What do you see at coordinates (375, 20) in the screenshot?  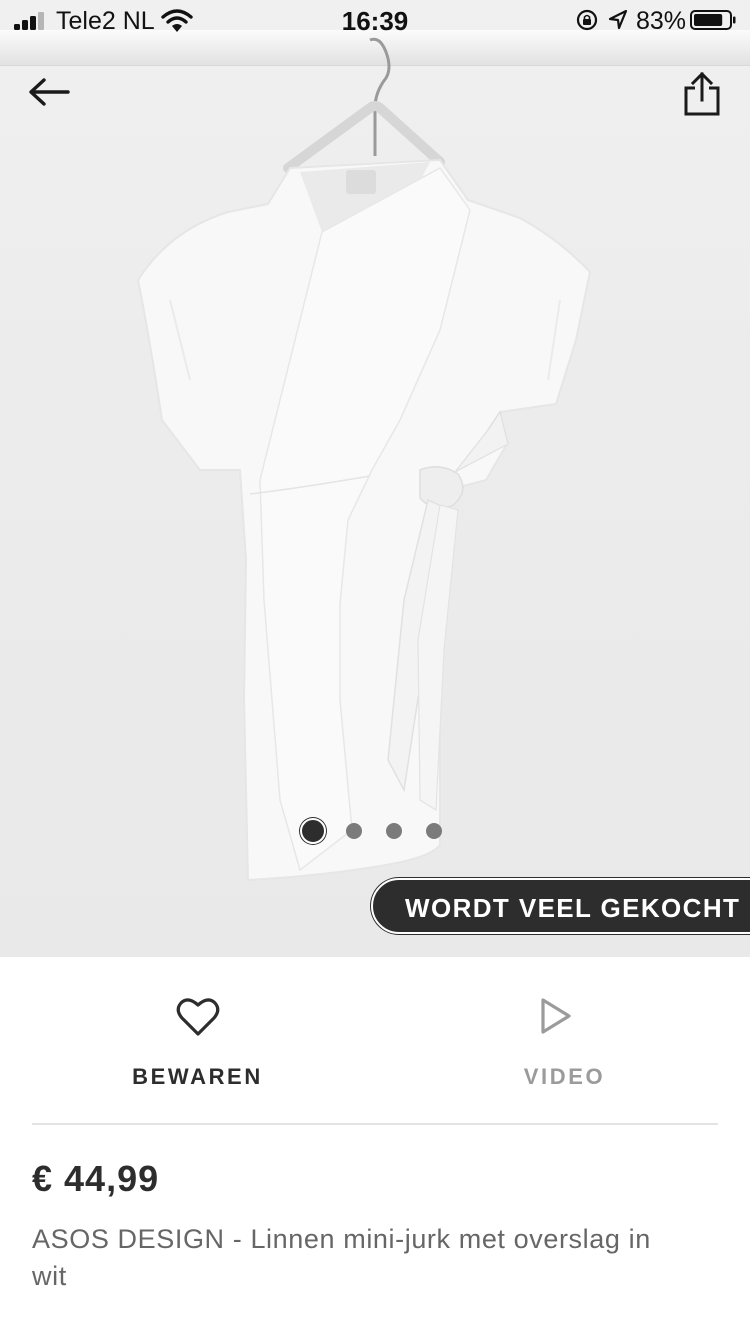 I see `status-bar: Tele2 NL 16:39 83%` at bounding box center [375, 20].